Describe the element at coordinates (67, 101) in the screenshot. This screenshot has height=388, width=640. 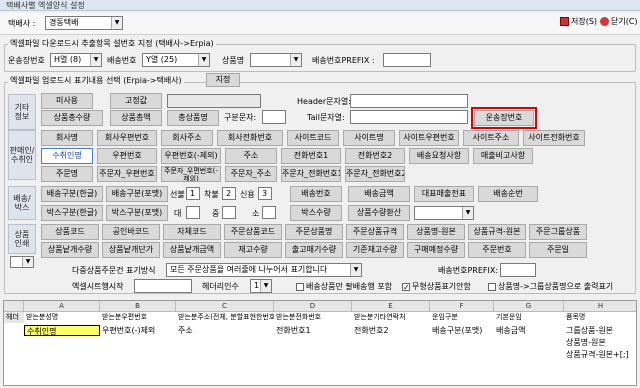
I see `unused-button: 미사용` at that location.